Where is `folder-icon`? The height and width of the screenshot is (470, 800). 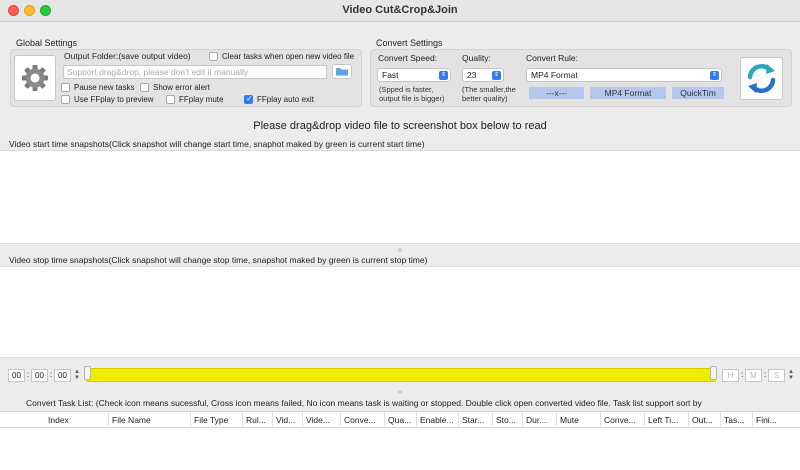
folder-icon is located at coordinates (342, 72).